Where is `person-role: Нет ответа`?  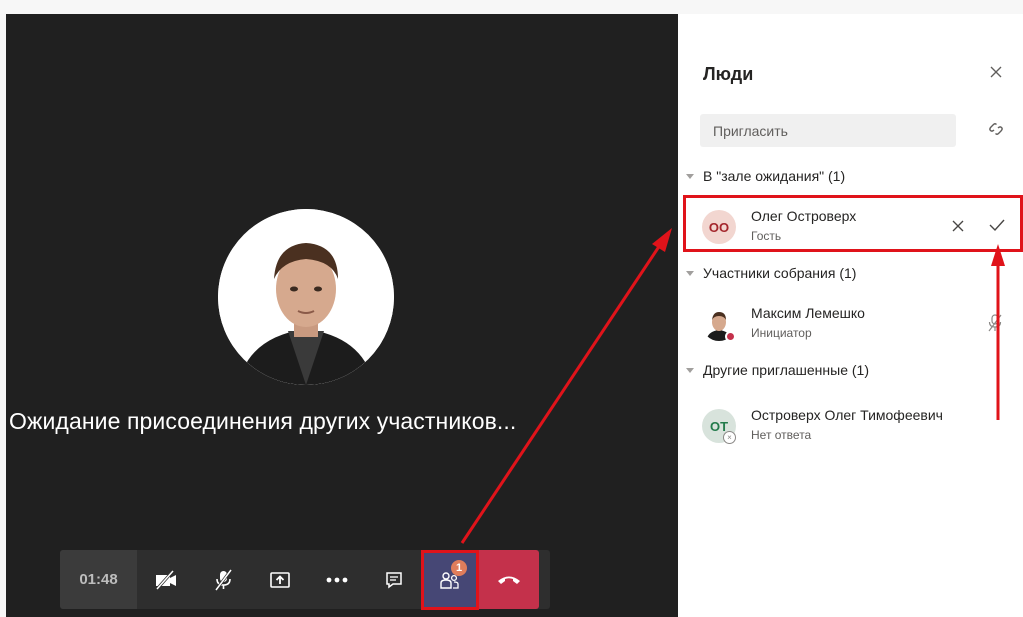 person-role: Нет ответа is located at coordinates (781, 435).